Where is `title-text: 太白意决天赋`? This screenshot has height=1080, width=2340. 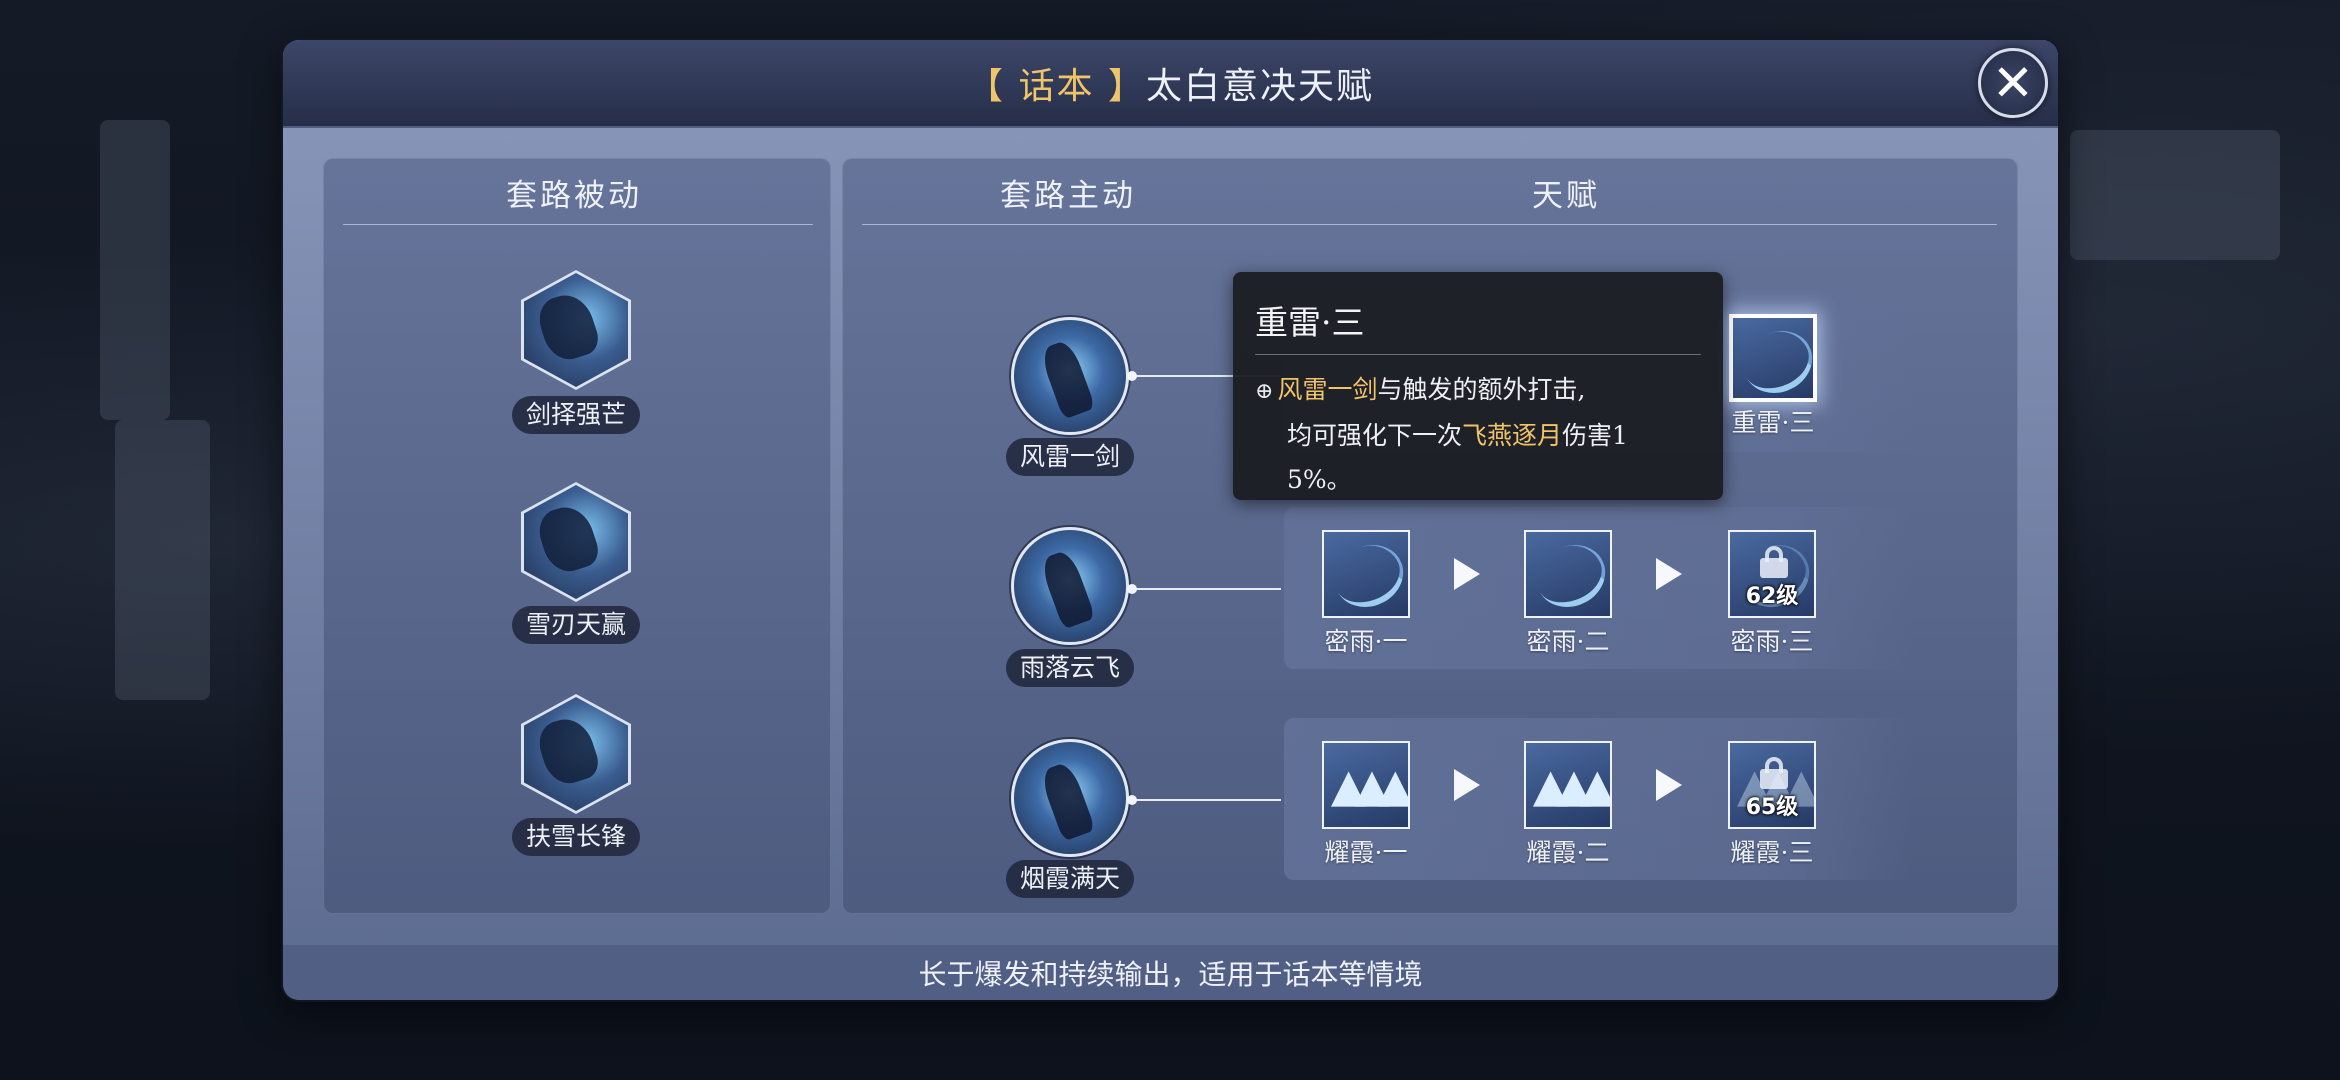
title-text: 太白意决天赋 is located at coordinates (1259, 86).